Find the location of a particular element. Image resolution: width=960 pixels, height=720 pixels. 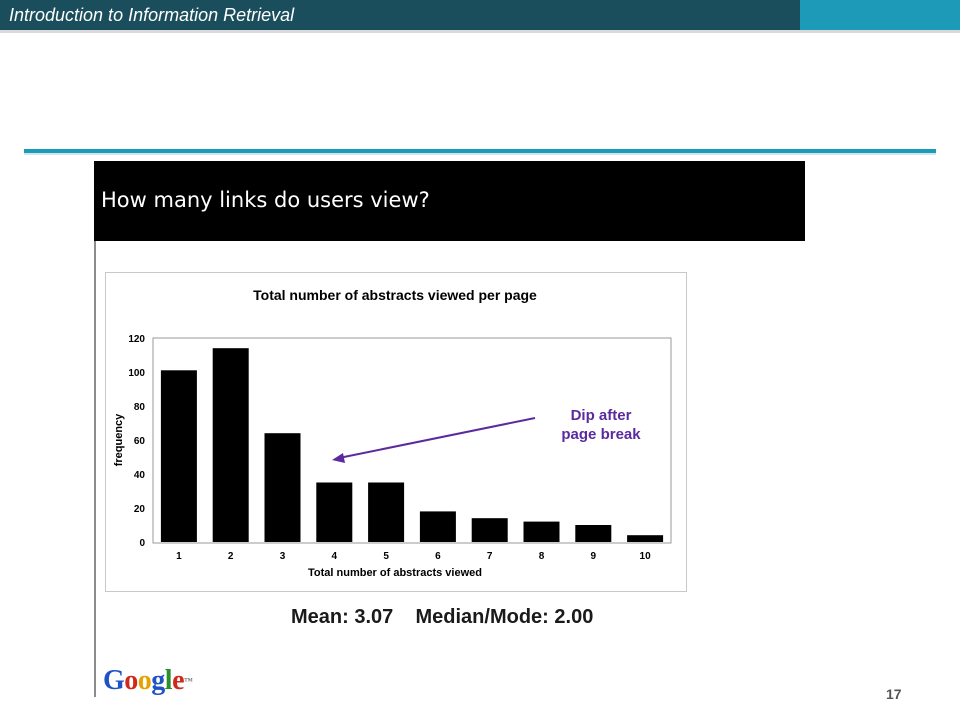

annotation-arrow is located at coordinates (437, 438).